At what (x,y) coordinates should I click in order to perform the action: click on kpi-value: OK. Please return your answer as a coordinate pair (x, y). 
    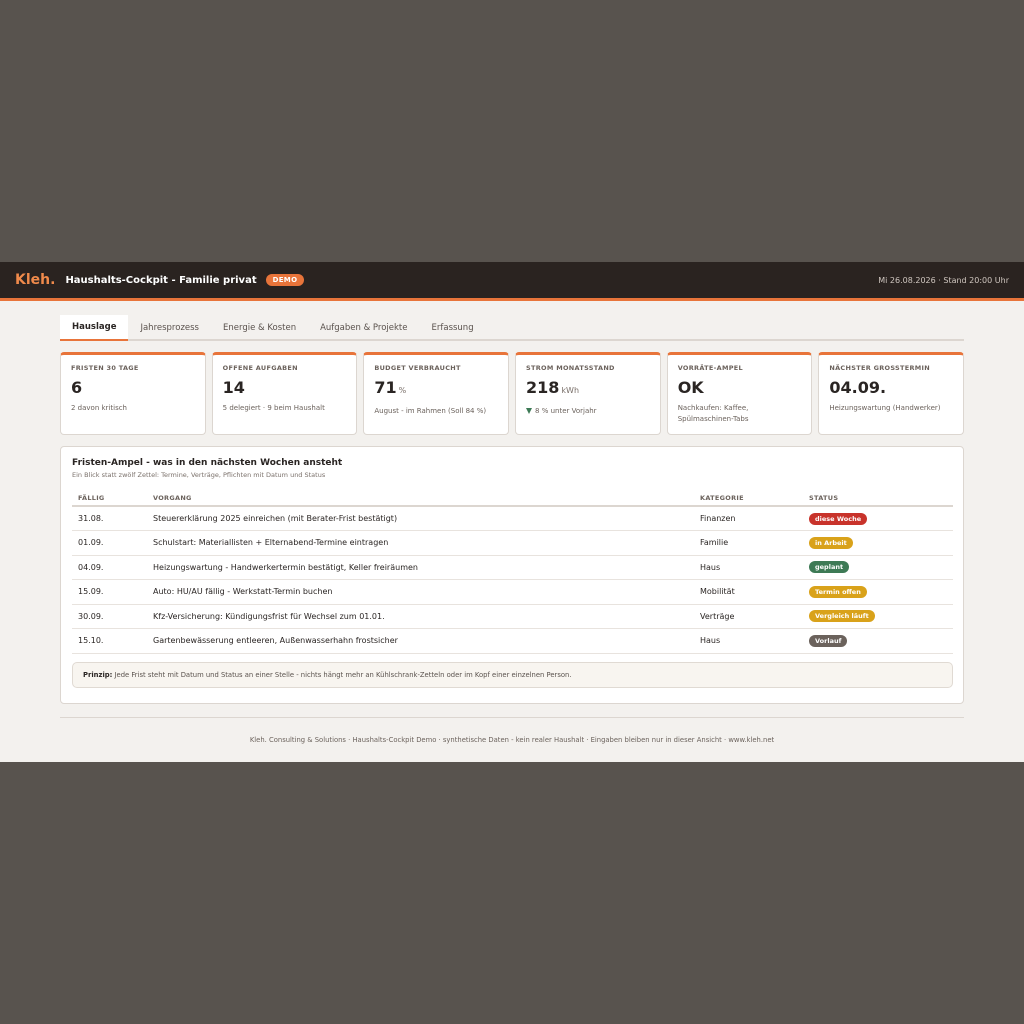
    Looking at the image, I should click on (690, 387).